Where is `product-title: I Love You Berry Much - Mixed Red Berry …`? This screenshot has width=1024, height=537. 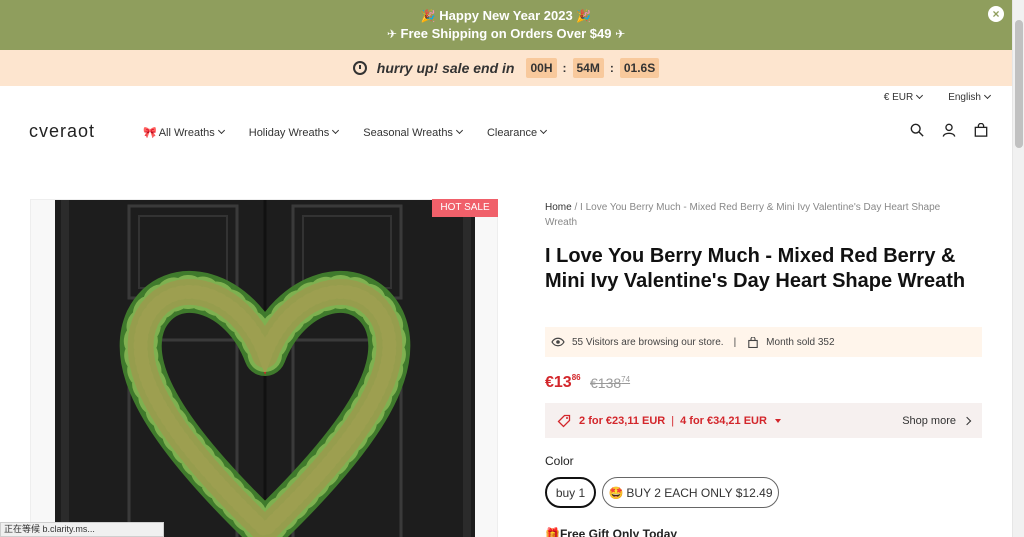 product-title: I Love You Berry Much - Mixed Red Berry … is located at coordinates (755, 268).